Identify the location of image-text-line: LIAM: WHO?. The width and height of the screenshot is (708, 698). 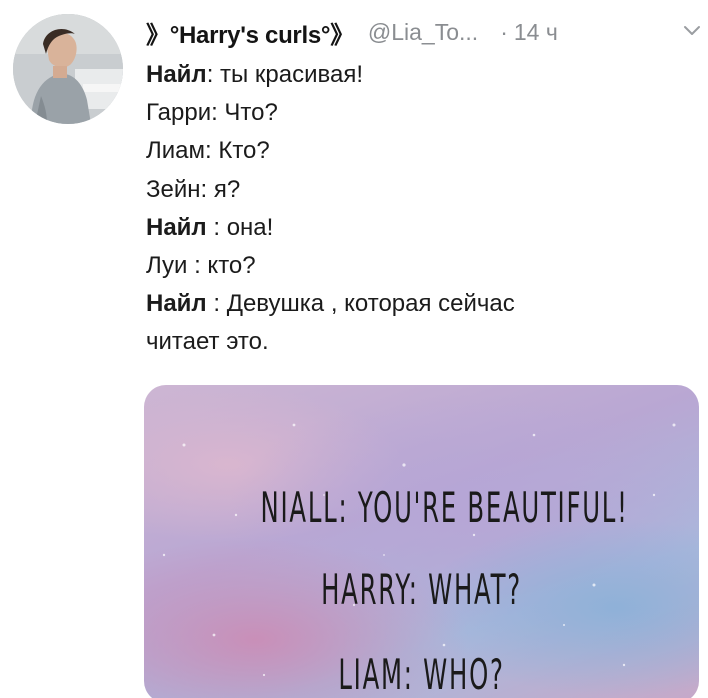
(421, 674).